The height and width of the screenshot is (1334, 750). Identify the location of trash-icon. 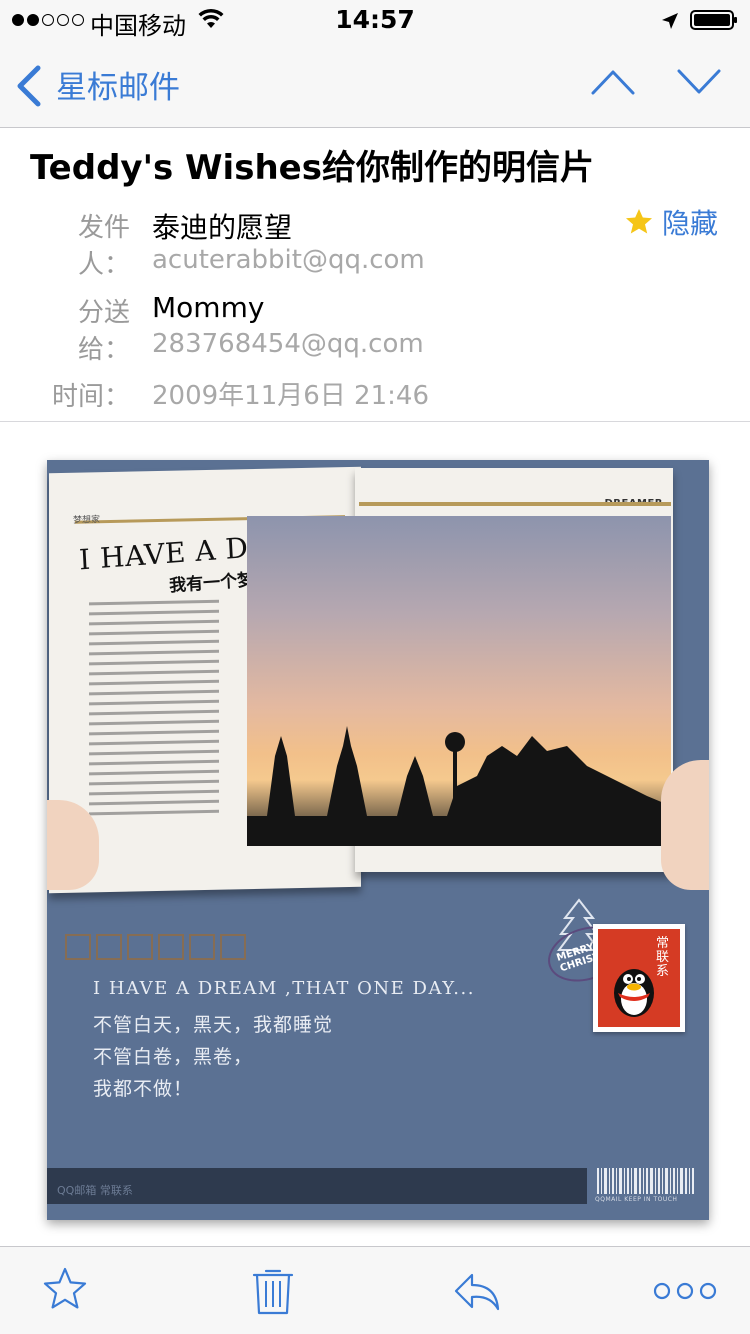
(273, 1291).